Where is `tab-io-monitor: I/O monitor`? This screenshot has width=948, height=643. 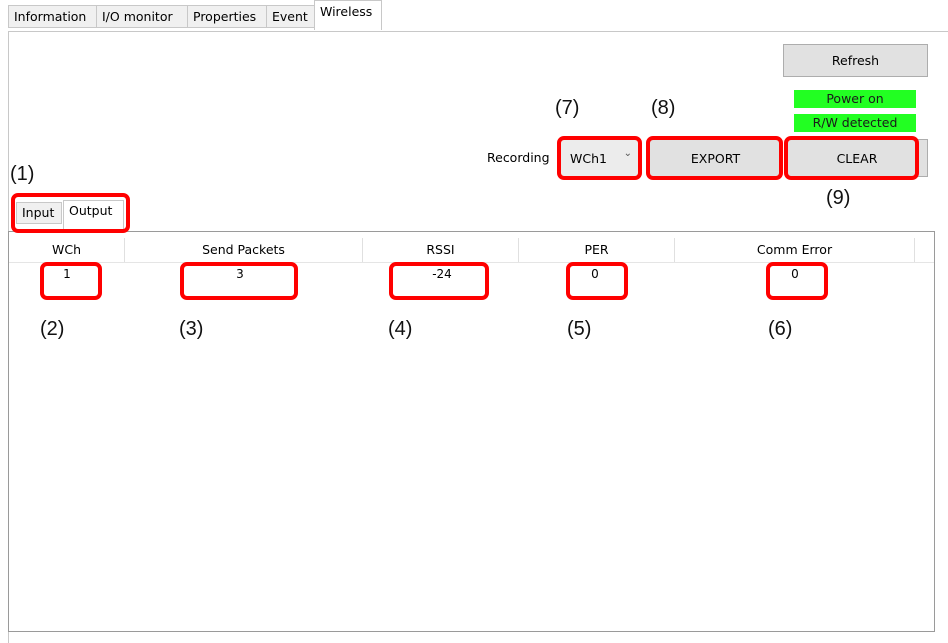
tab-io-monitor: I/O monitor is located at coordinates (142, 16).